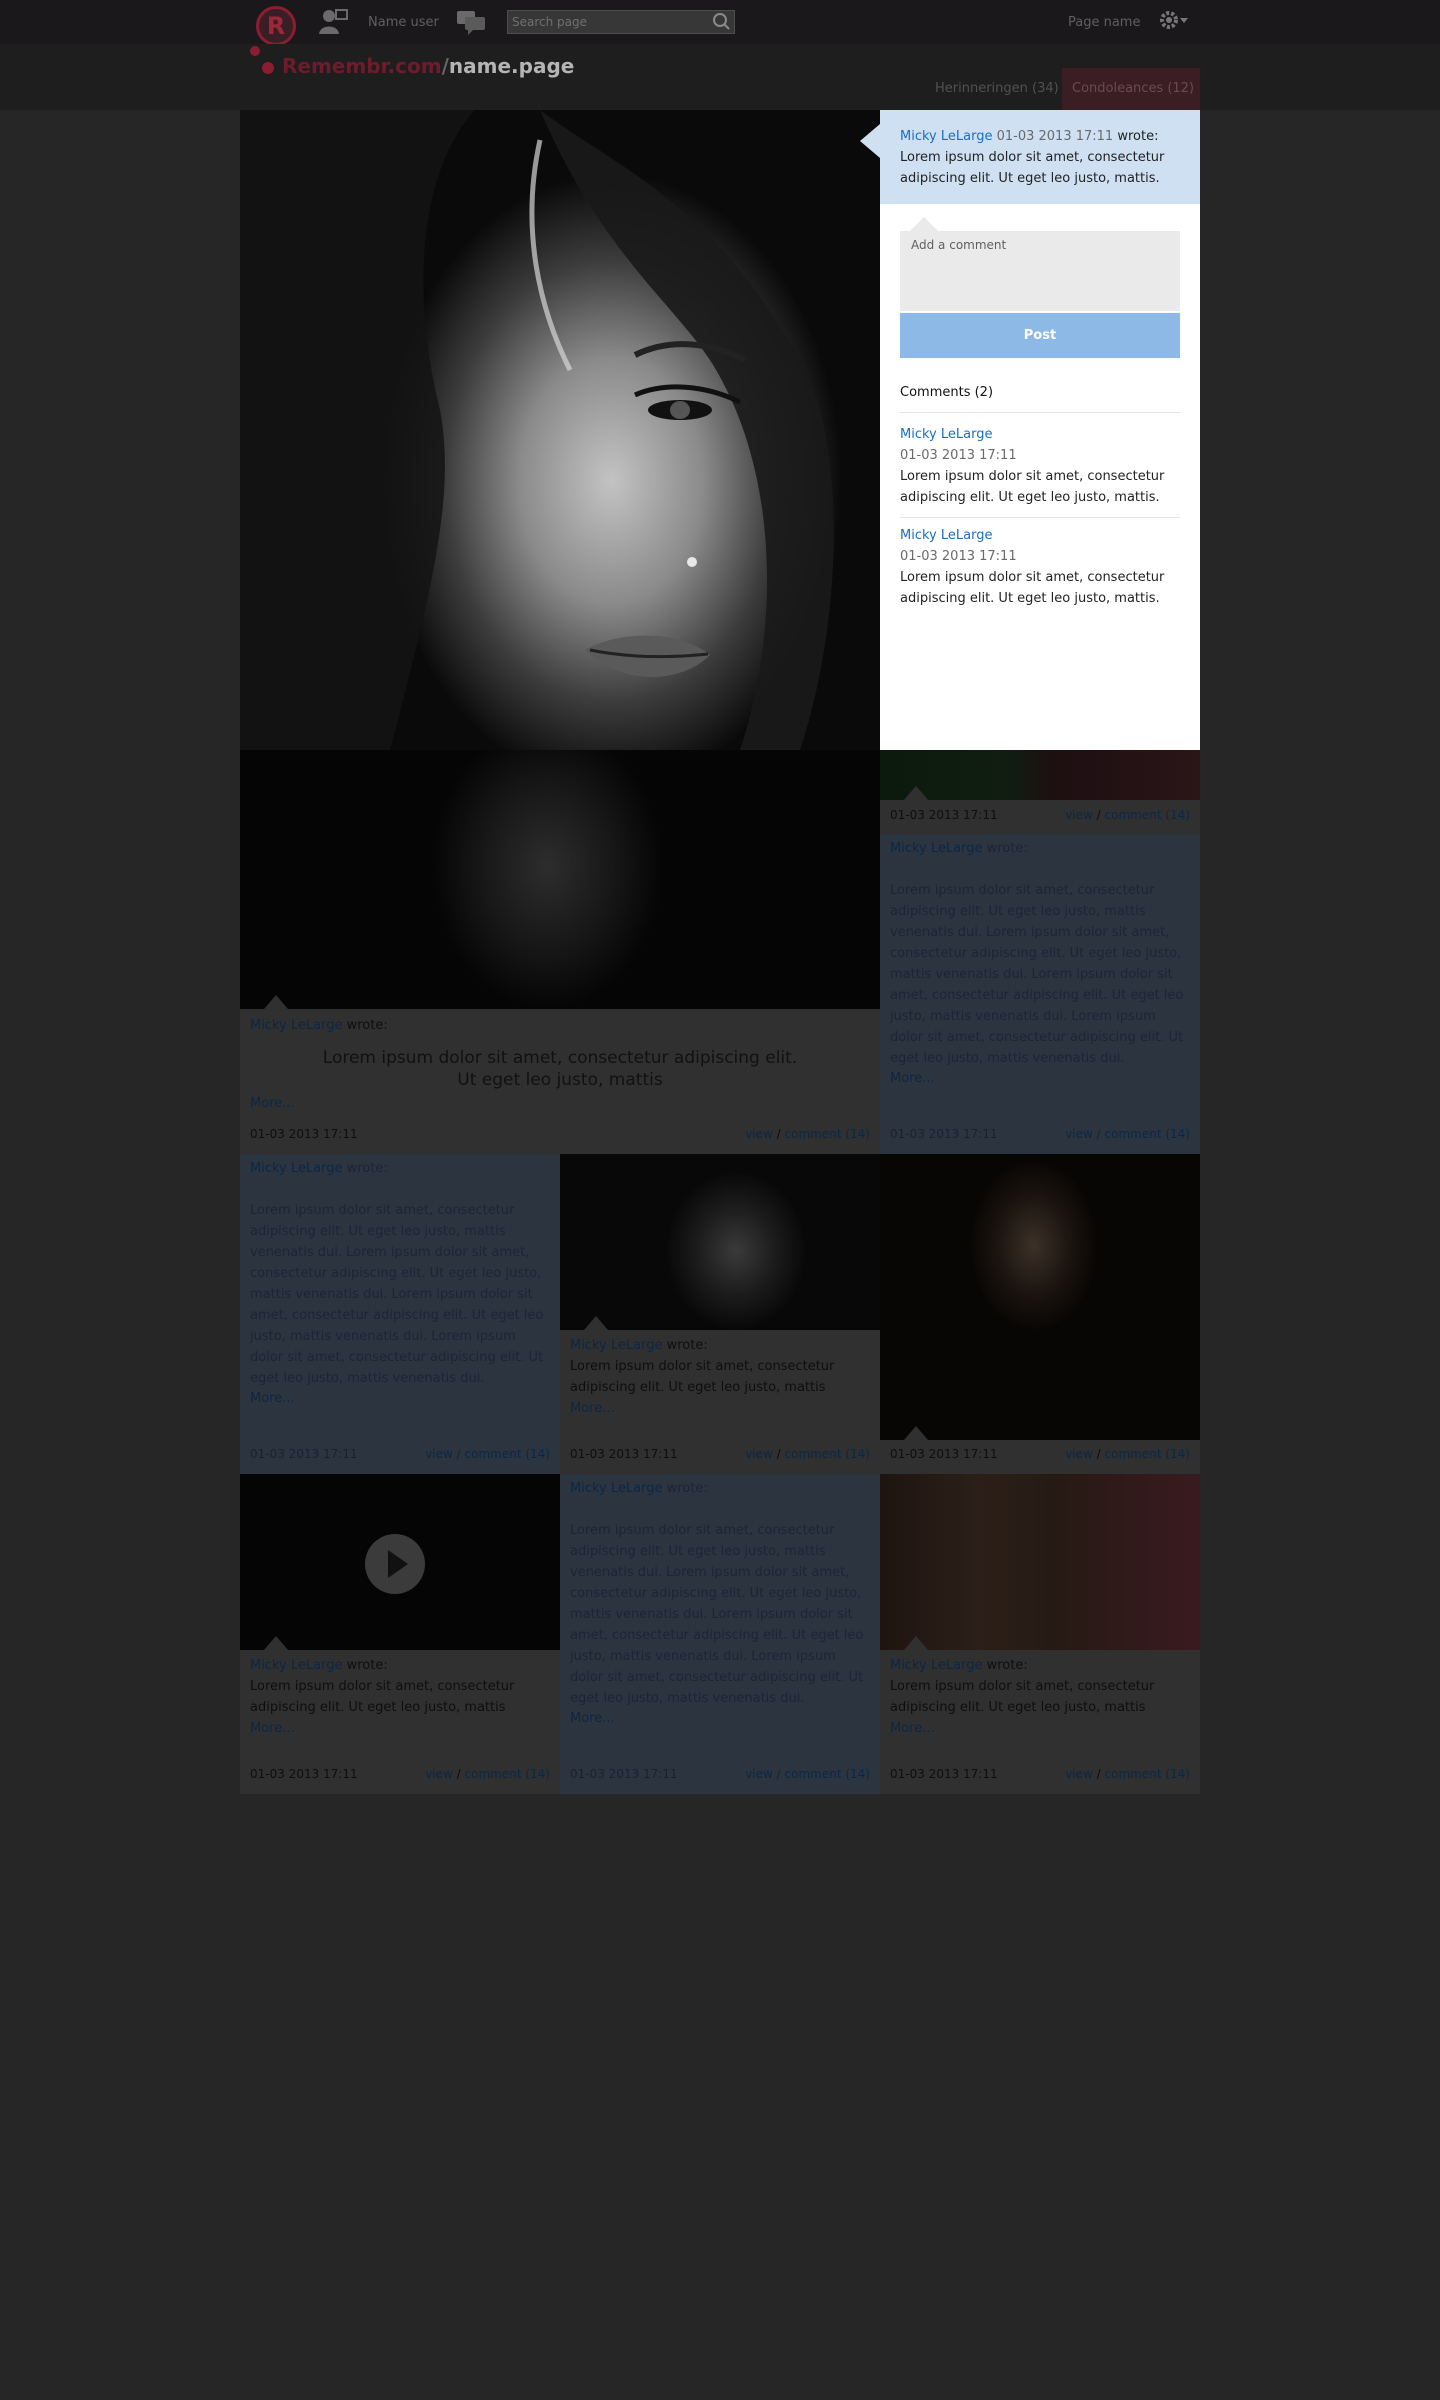 The height and width of the screenshot is (2400, 1440). Describe the element at coordinates (992, 89) in the screenshot. I see `tab-herinneringen: Herinneringen (34)` at that location.